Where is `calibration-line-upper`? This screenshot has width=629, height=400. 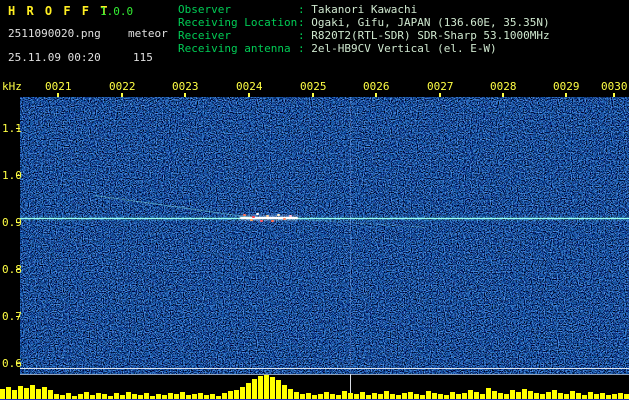
calibration-line-upper is located at coordinates (324, 368).